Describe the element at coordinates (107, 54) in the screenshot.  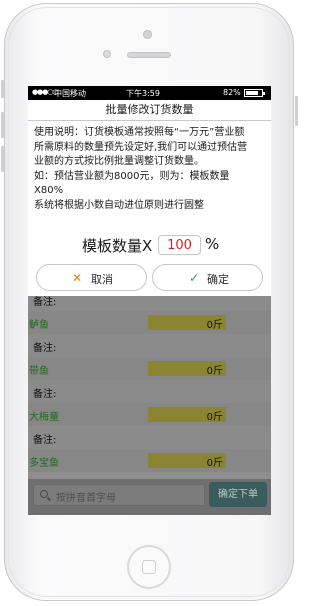
I see `proximity-sensor` at that location.